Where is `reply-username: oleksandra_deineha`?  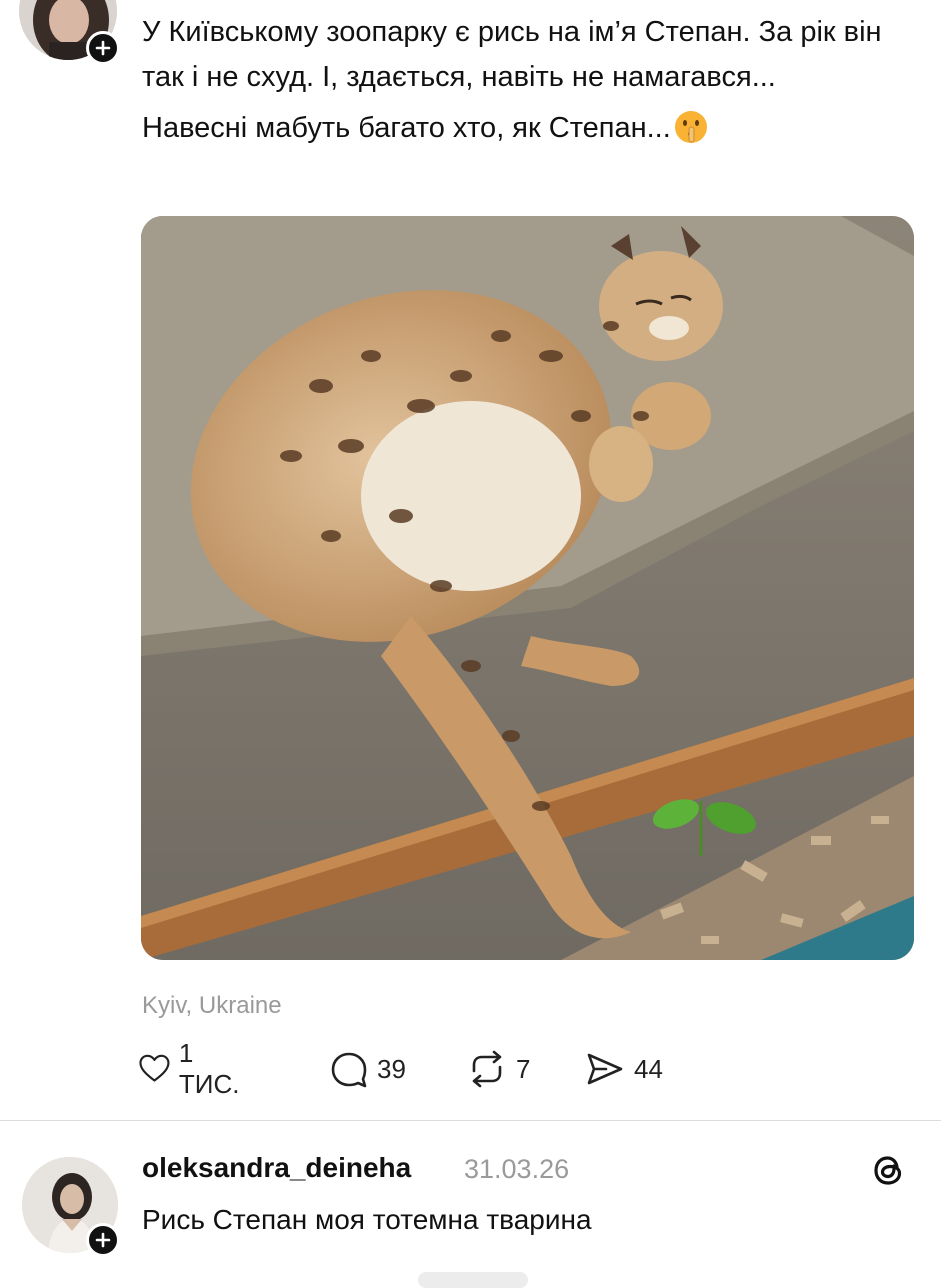
reply-username: oleksandra_deineha is located at coordinates (276, 1168).